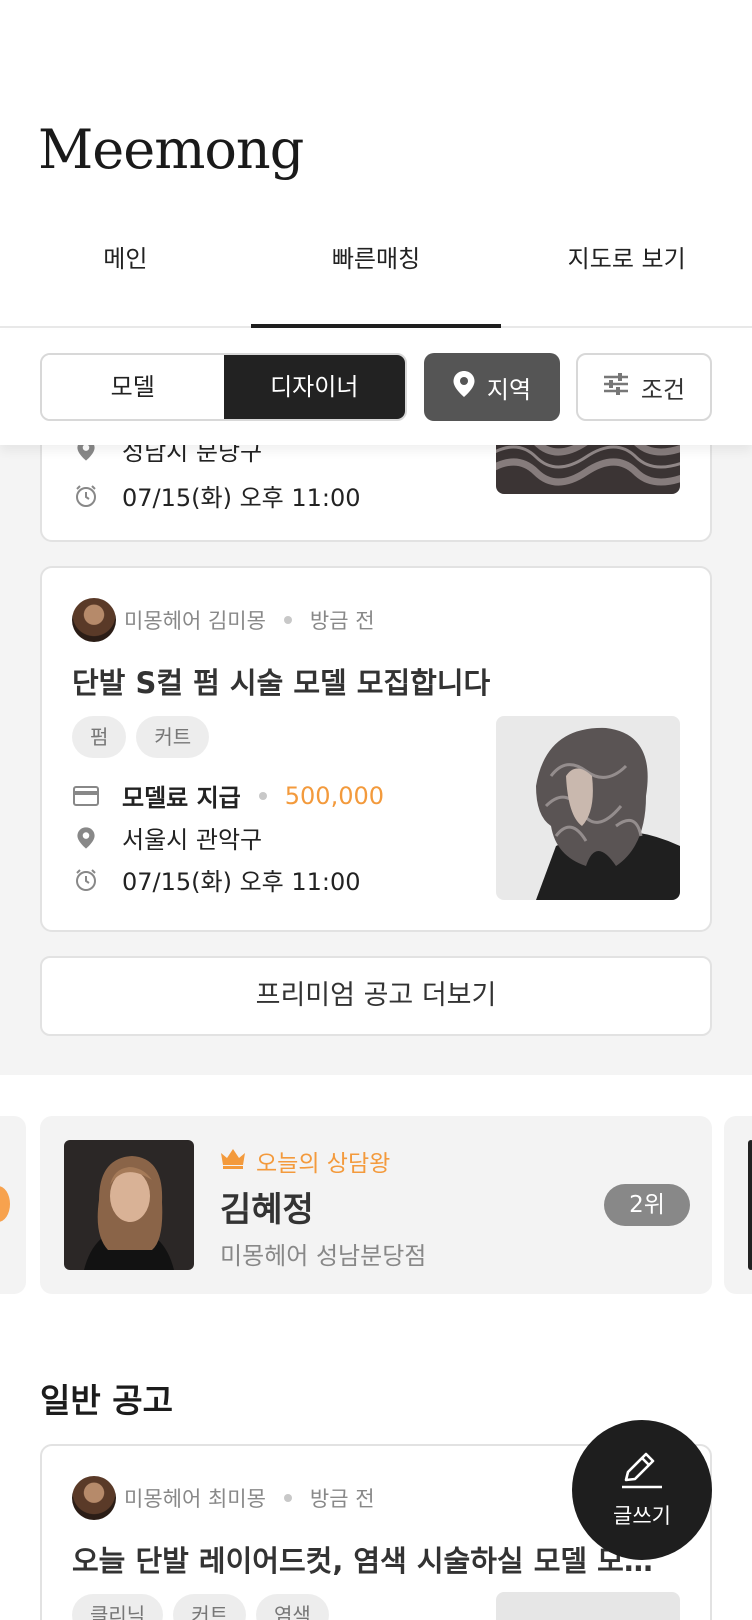 Image resolution: width=752 pixels, height=1620 pixels. I want to click on write-post-button: 글쓰기, so click(642, 1490).